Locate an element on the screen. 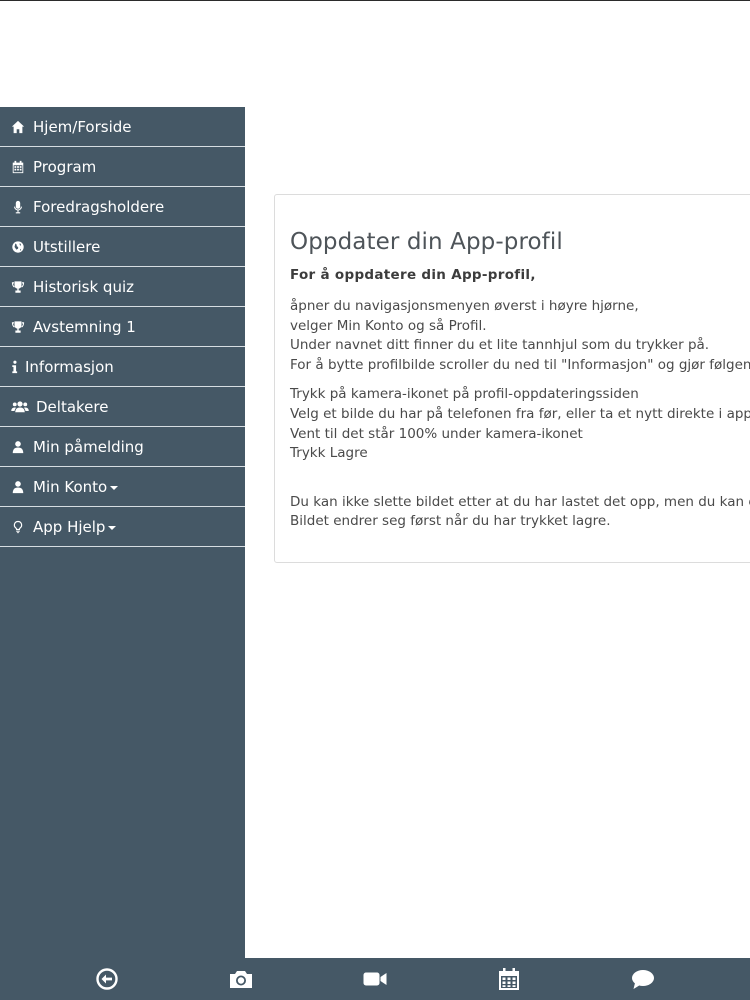 Image resolution: width=750 pixels, height=1000 pixels. video-button is located at coordinates (375, 979).